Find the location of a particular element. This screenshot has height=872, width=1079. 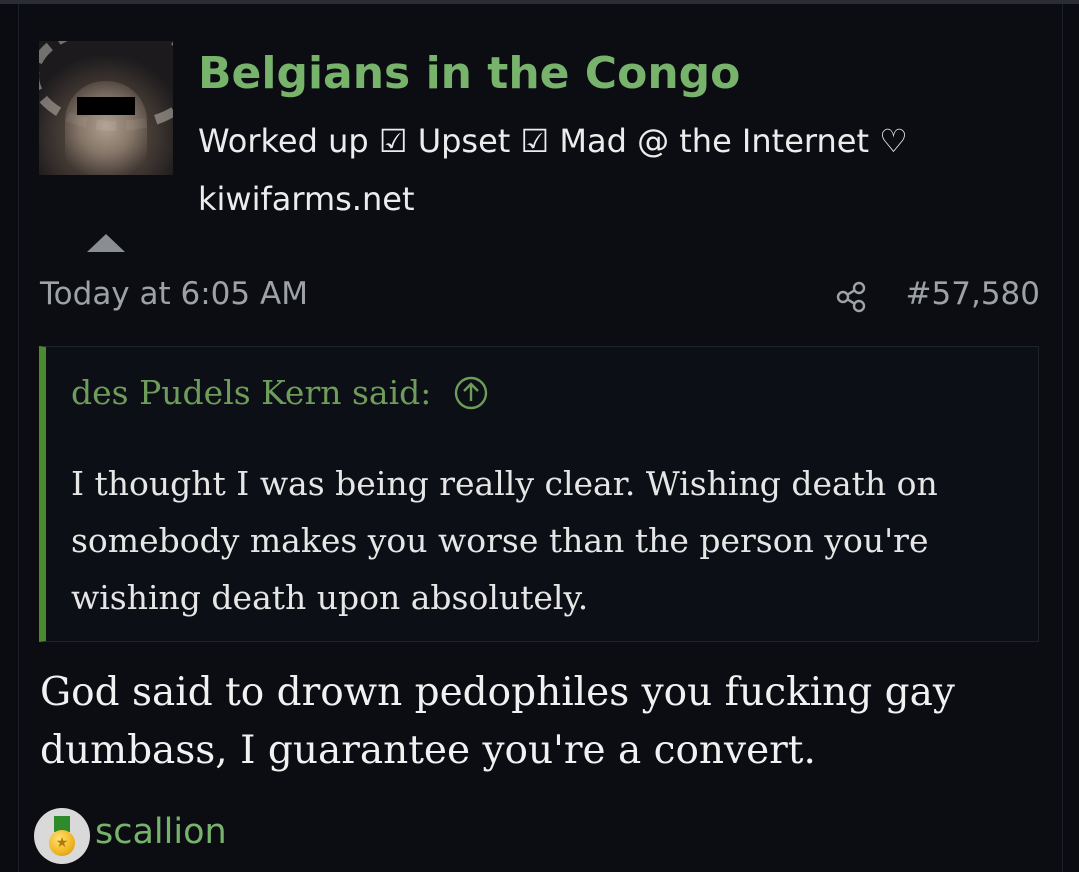

gold-medal-icon: ★ is located at coordinates (62, 836).